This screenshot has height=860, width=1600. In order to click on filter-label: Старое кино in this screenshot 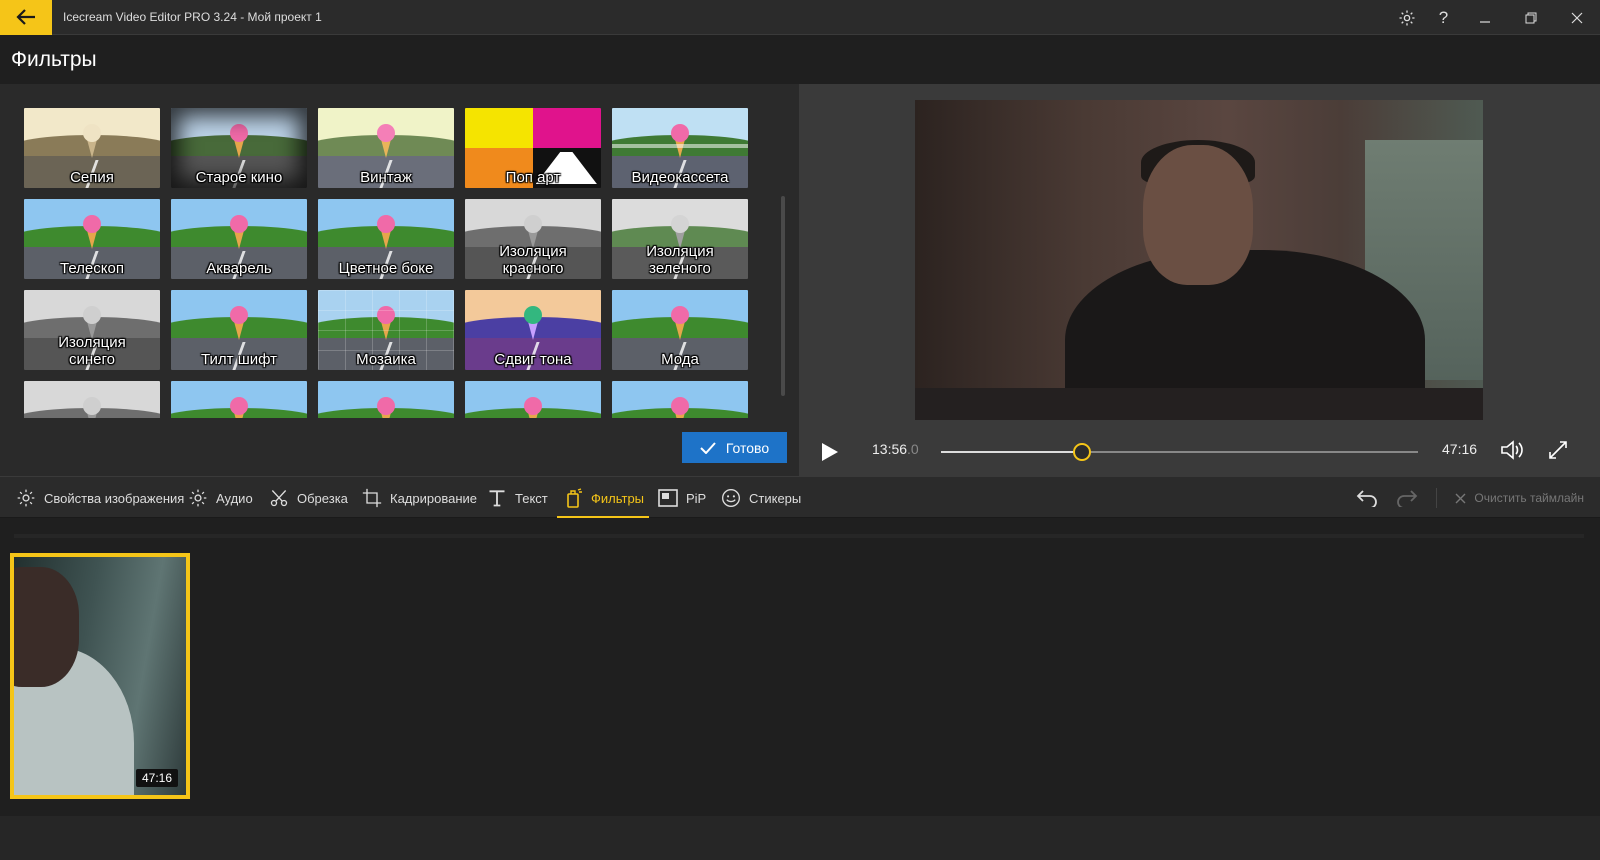, I will do `click(239, 177)`.